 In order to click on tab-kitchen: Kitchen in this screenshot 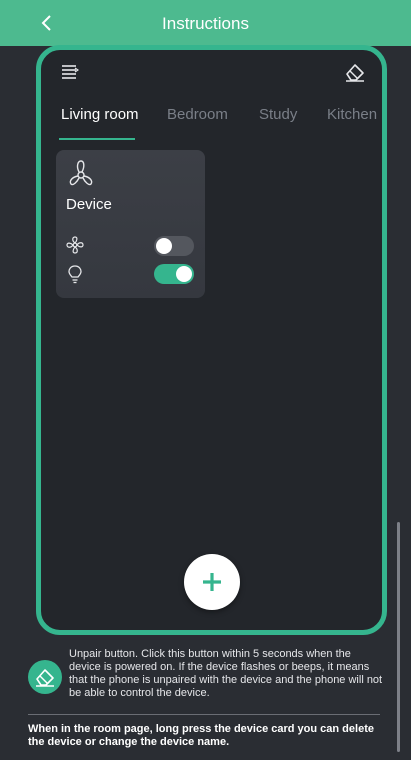, I will do `click(352, 114)`.